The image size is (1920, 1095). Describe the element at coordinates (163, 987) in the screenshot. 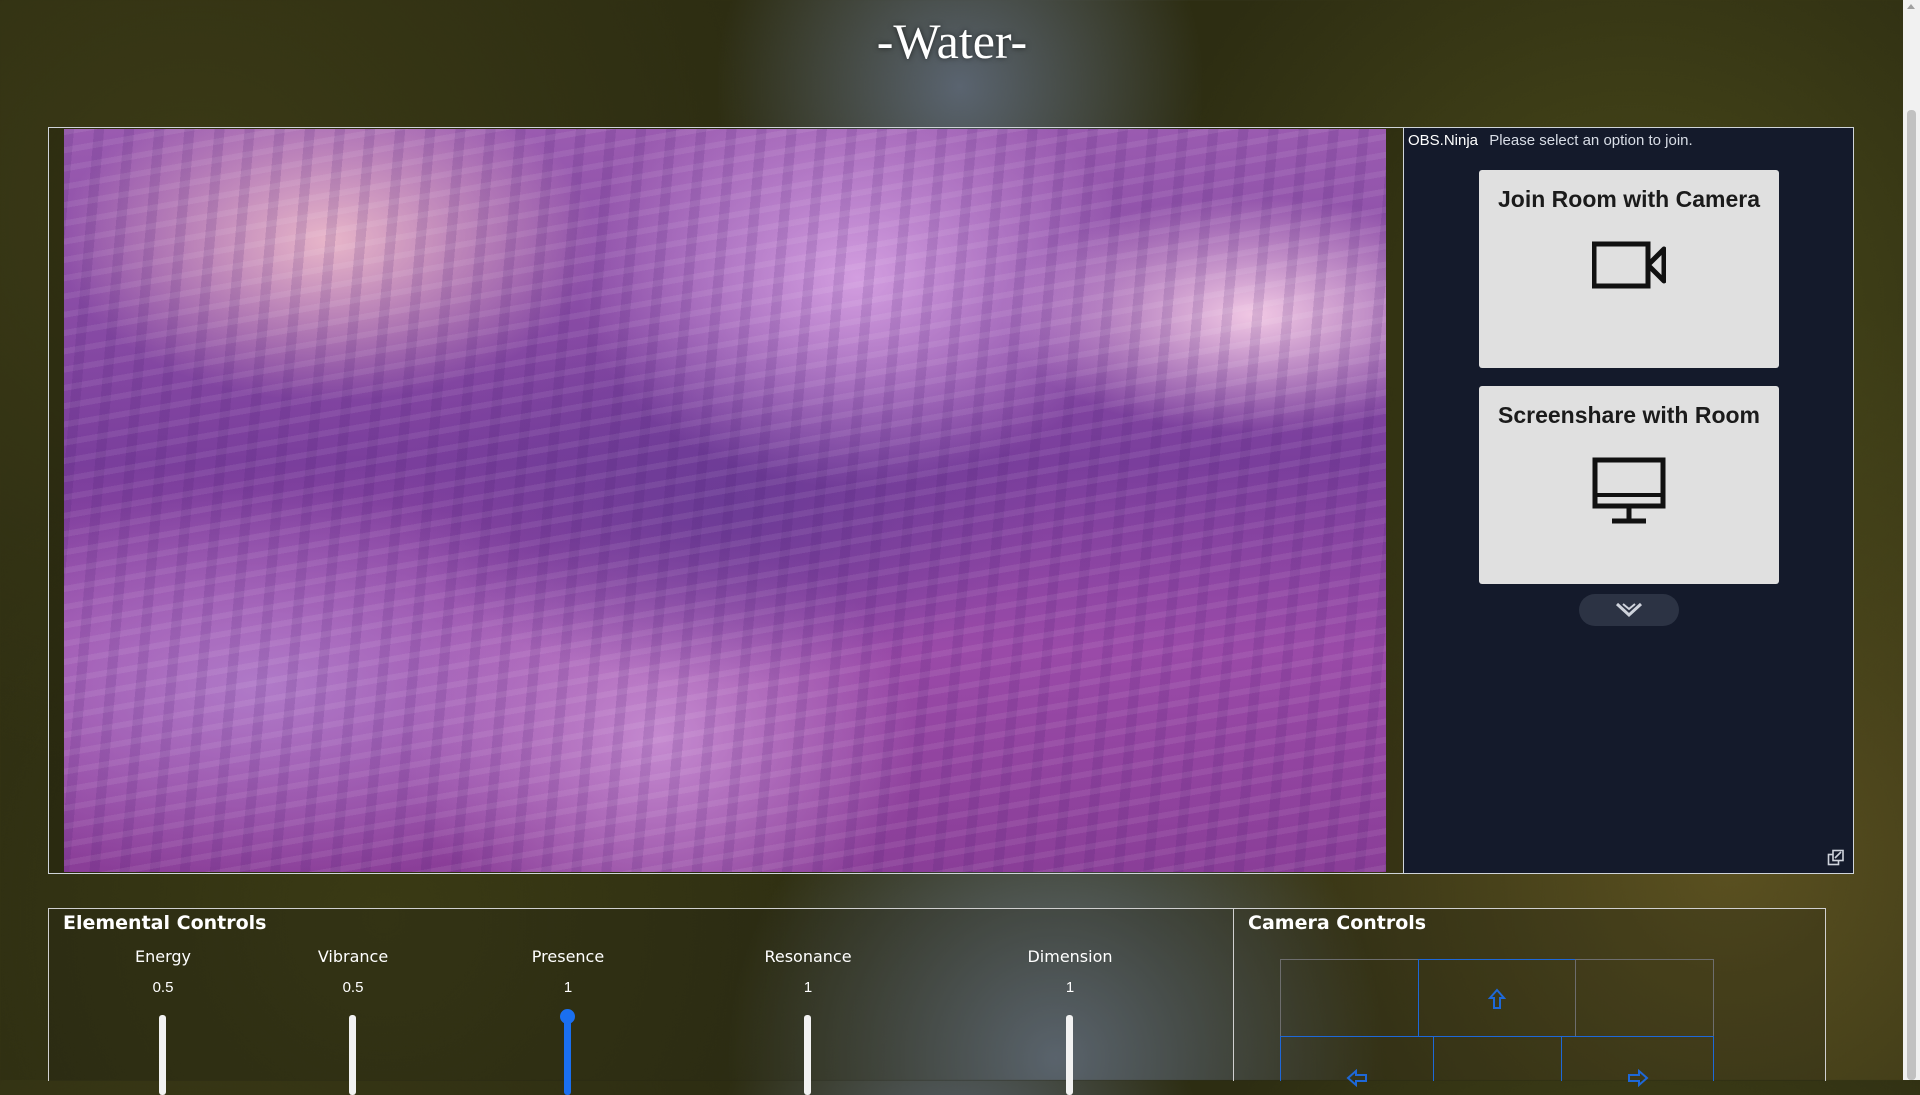

I see `energy-value: 0.5` at that location.